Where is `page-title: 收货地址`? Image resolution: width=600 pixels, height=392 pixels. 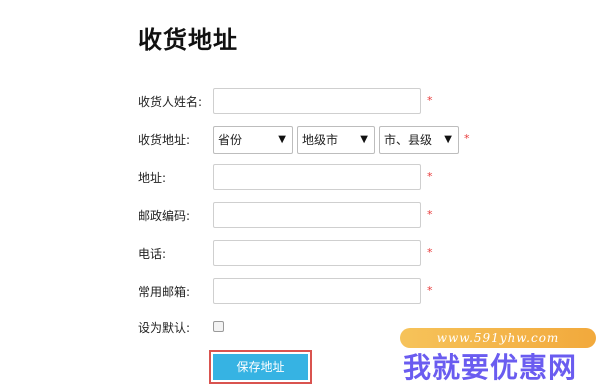 page-title: 收货地址 is located at coordinates (188, 39).